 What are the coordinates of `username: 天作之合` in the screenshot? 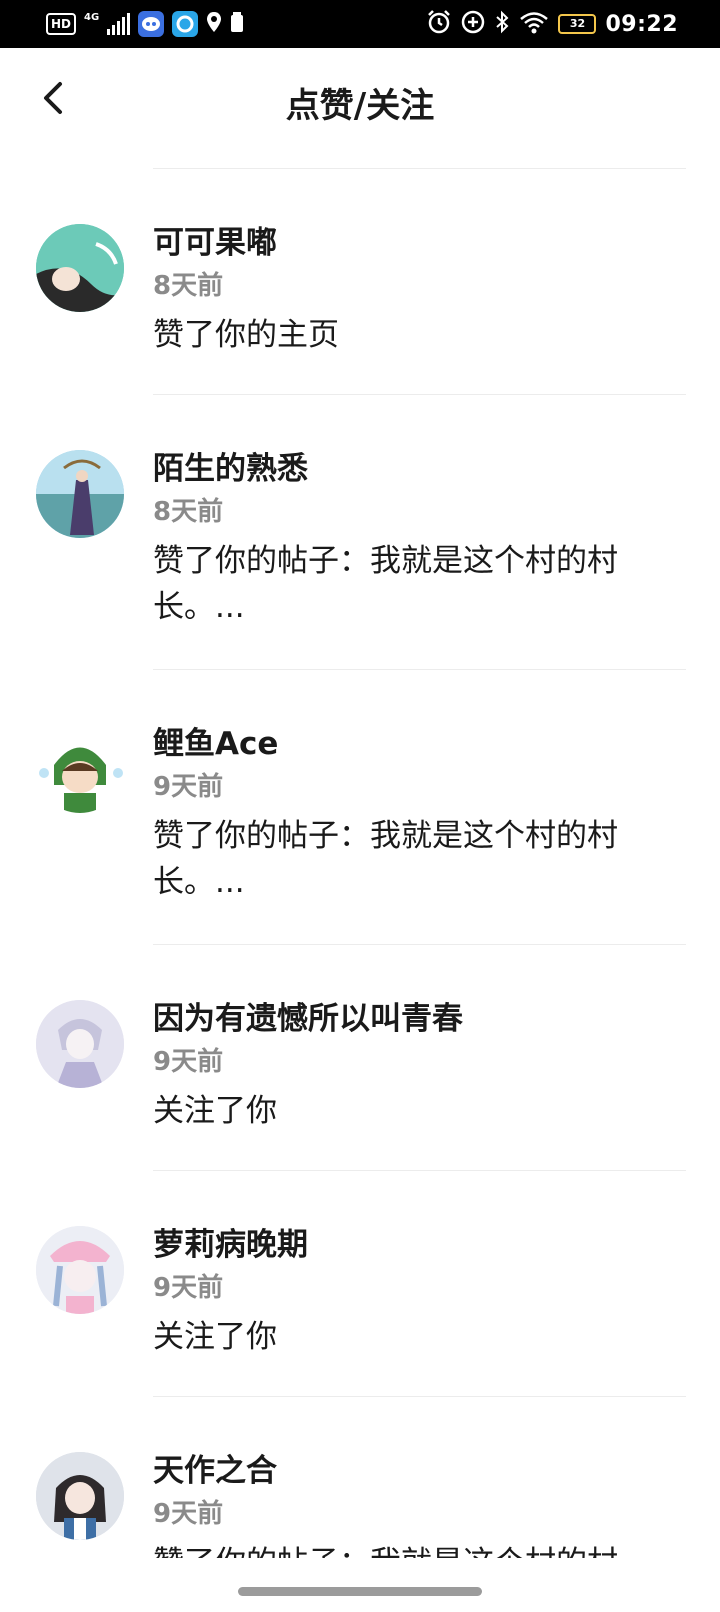 It's located at (215, 1467).